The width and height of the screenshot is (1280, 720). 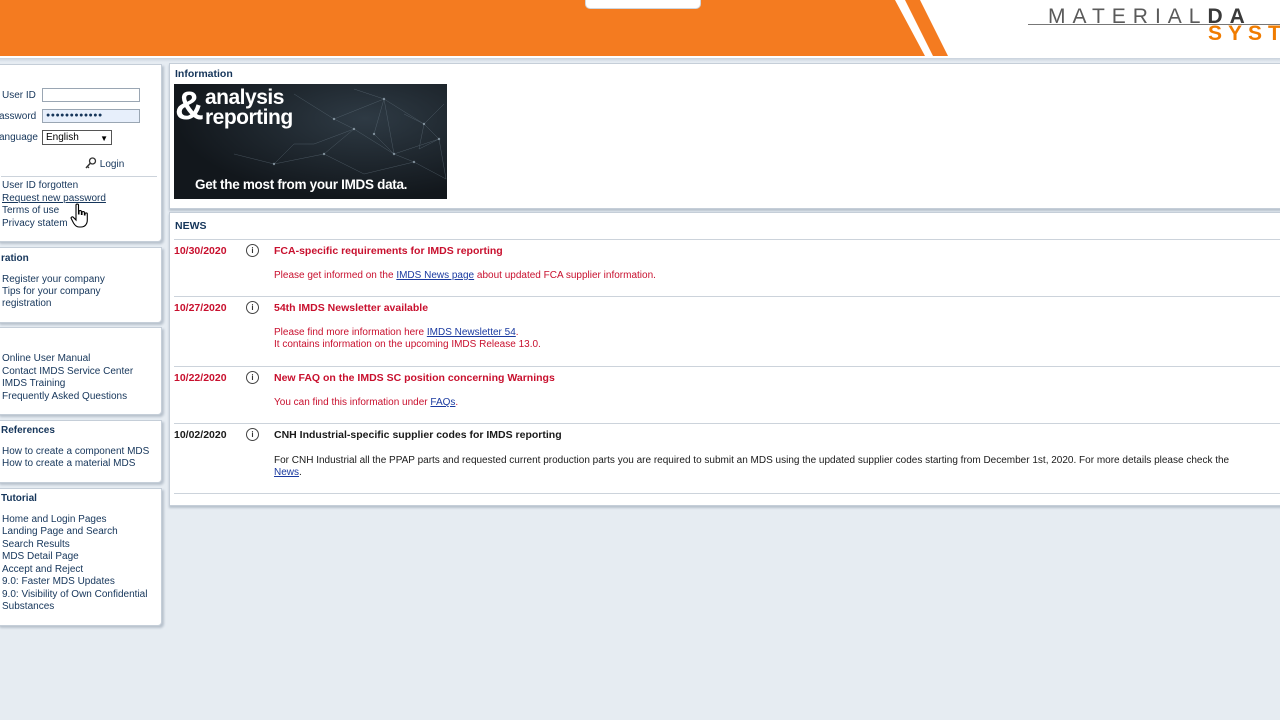 I want to click on news-title: NEWS, so click(x=191, y=226).